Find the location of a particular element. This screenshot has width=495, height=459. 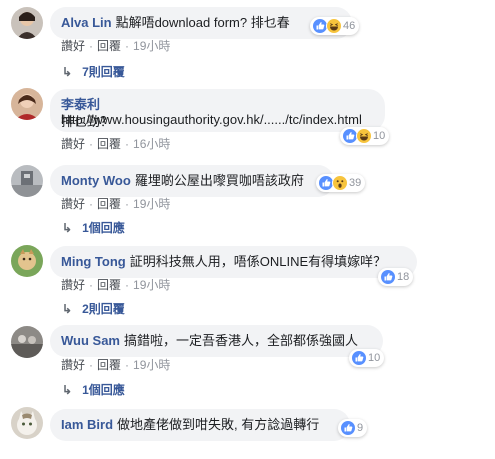

comment-author: Ming Tong is located at coordinates (93, 261).